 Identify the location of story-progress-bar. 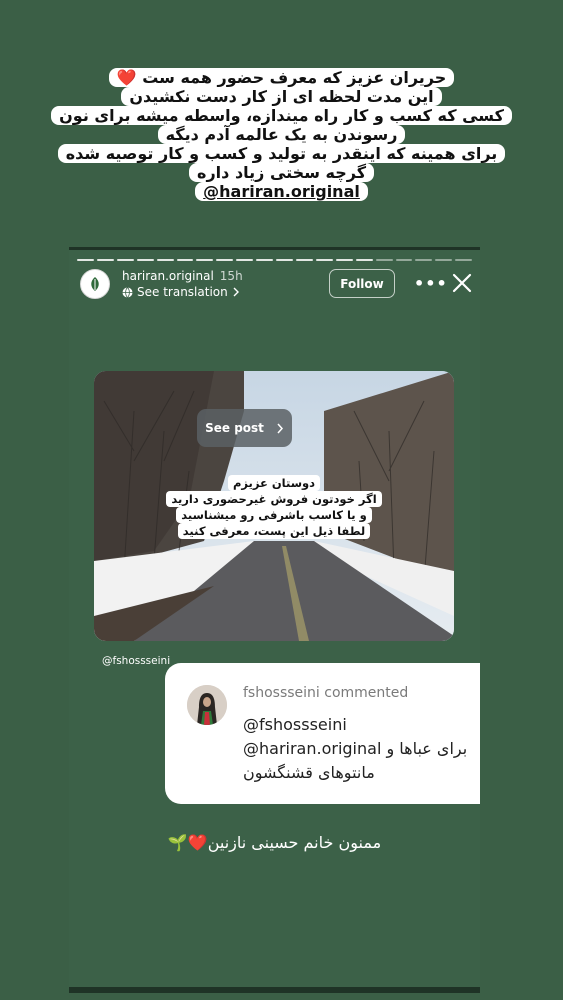
(275, 260).